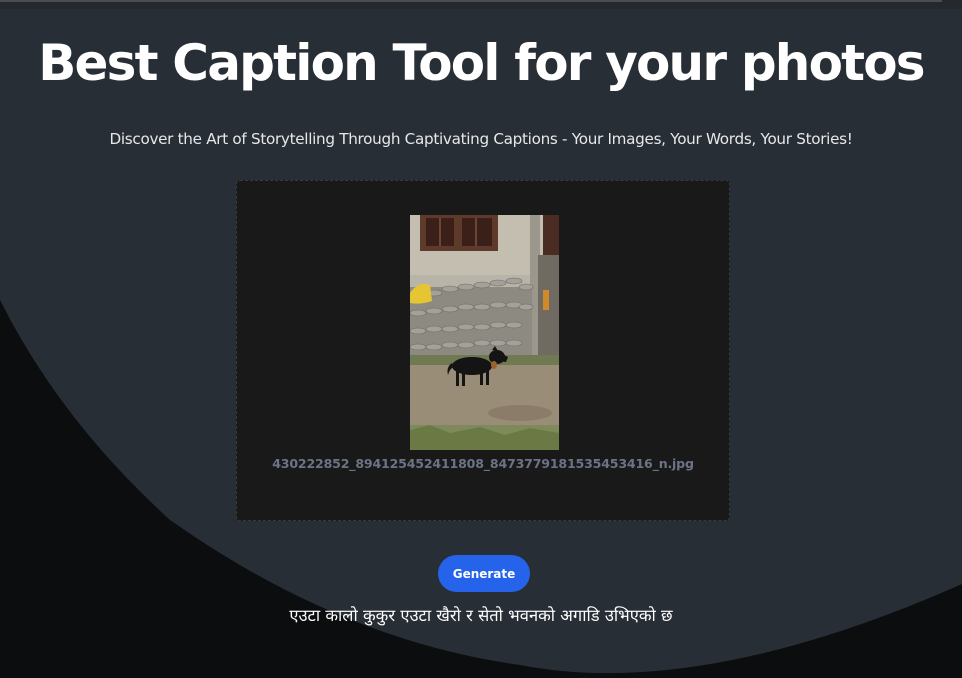 The width and height of the screenshot is (962, 678). I want to click on uploaded-image-preview, so click(484, 332).